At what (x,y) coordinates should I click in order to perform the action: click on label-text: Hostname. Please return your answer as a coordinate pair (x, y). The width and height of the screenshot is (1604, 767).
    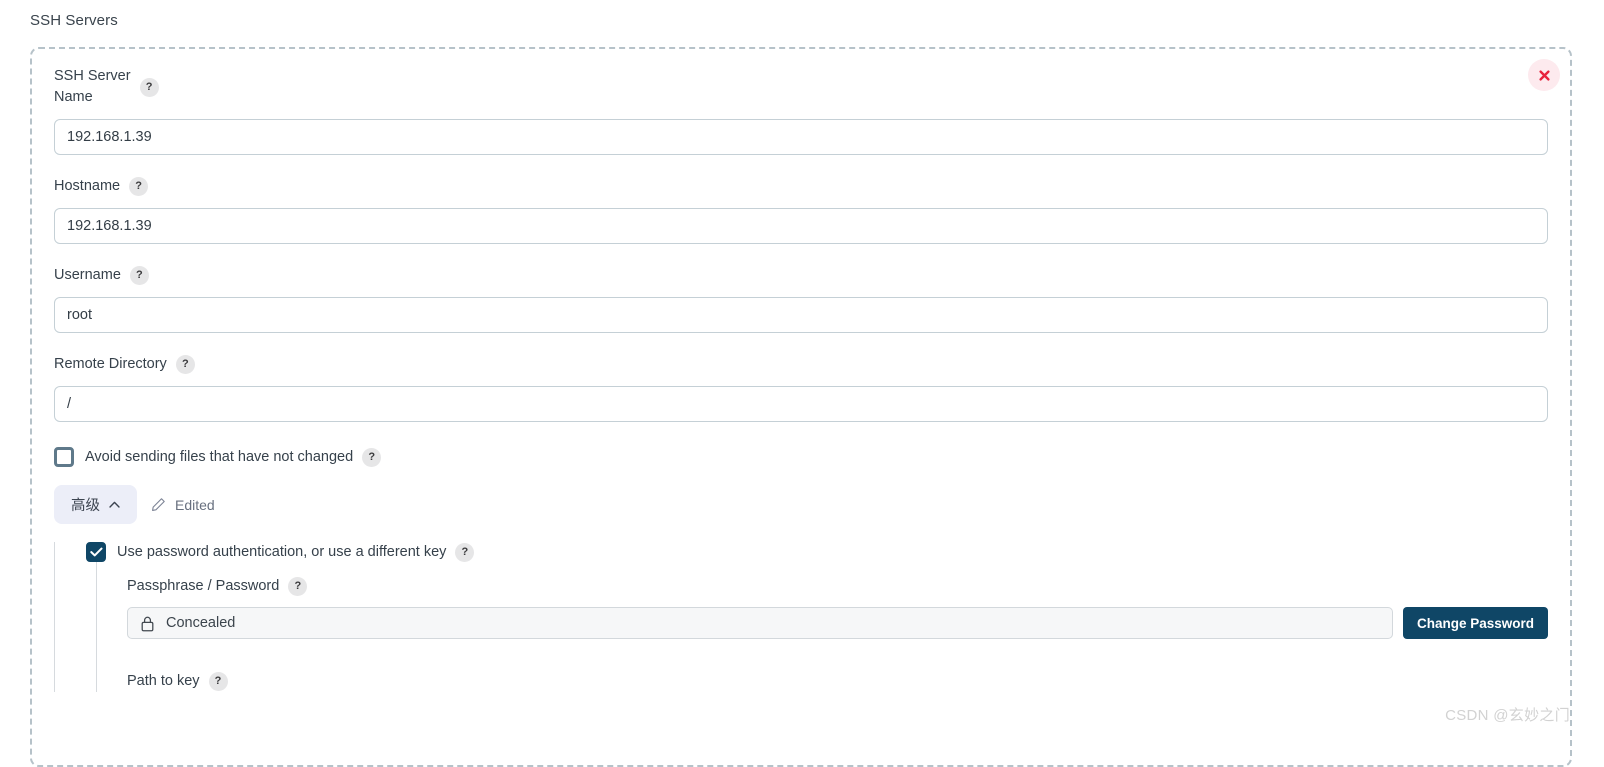
    Looking at the image, I should click on (87, 186).